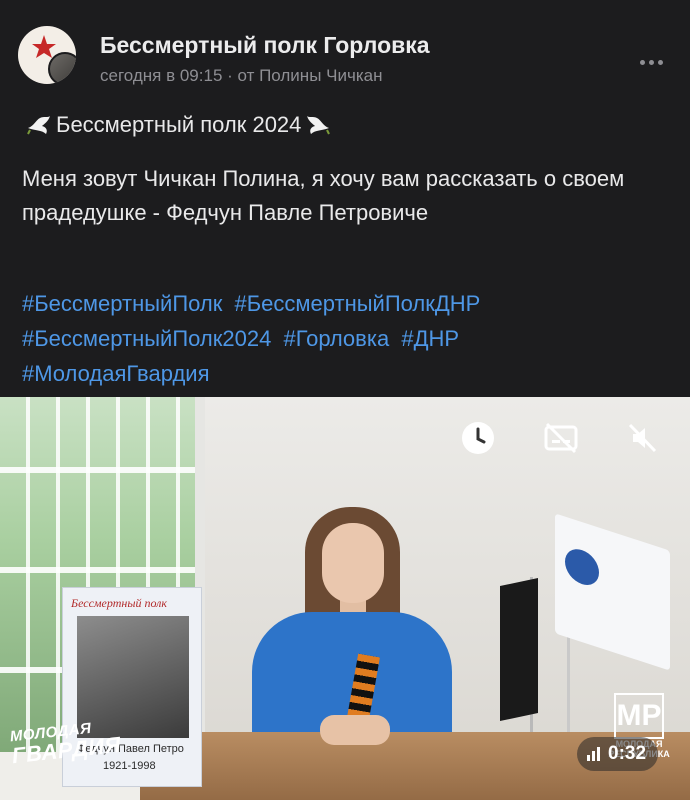  I want to click on community-name: Бессмертный полк Горловка, so click(265, 45).